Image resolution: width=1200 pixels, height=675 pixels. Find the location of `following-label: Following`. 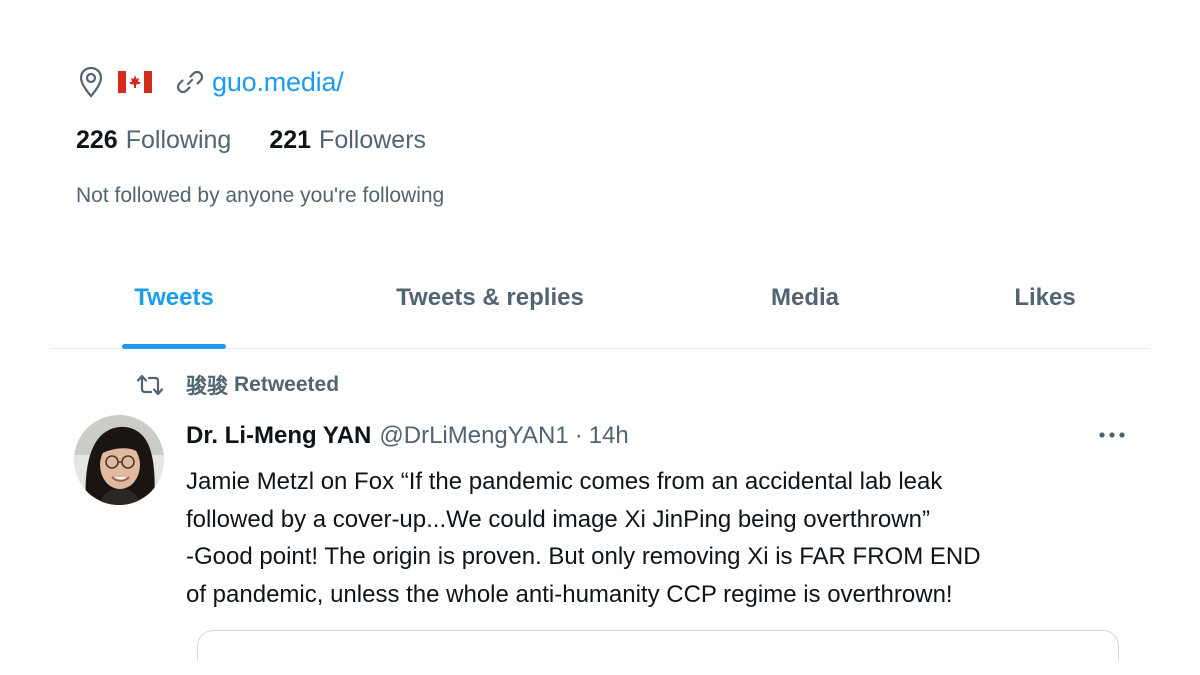

following-label: Following is located at coordinates (178, 140).